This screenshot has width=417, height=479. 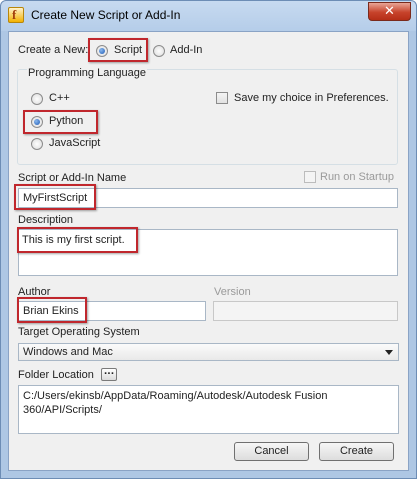 I want to click on chevron-down-icon, so click(x=389, y=352).